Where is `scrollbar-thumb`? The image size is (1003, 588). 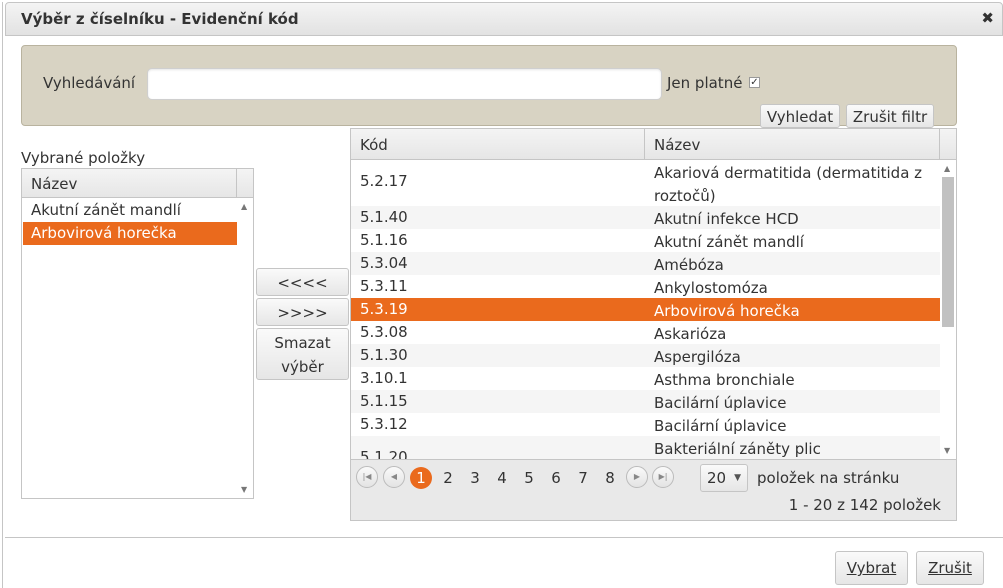 scrollbar-thumb is located at coordinates (948, 252).